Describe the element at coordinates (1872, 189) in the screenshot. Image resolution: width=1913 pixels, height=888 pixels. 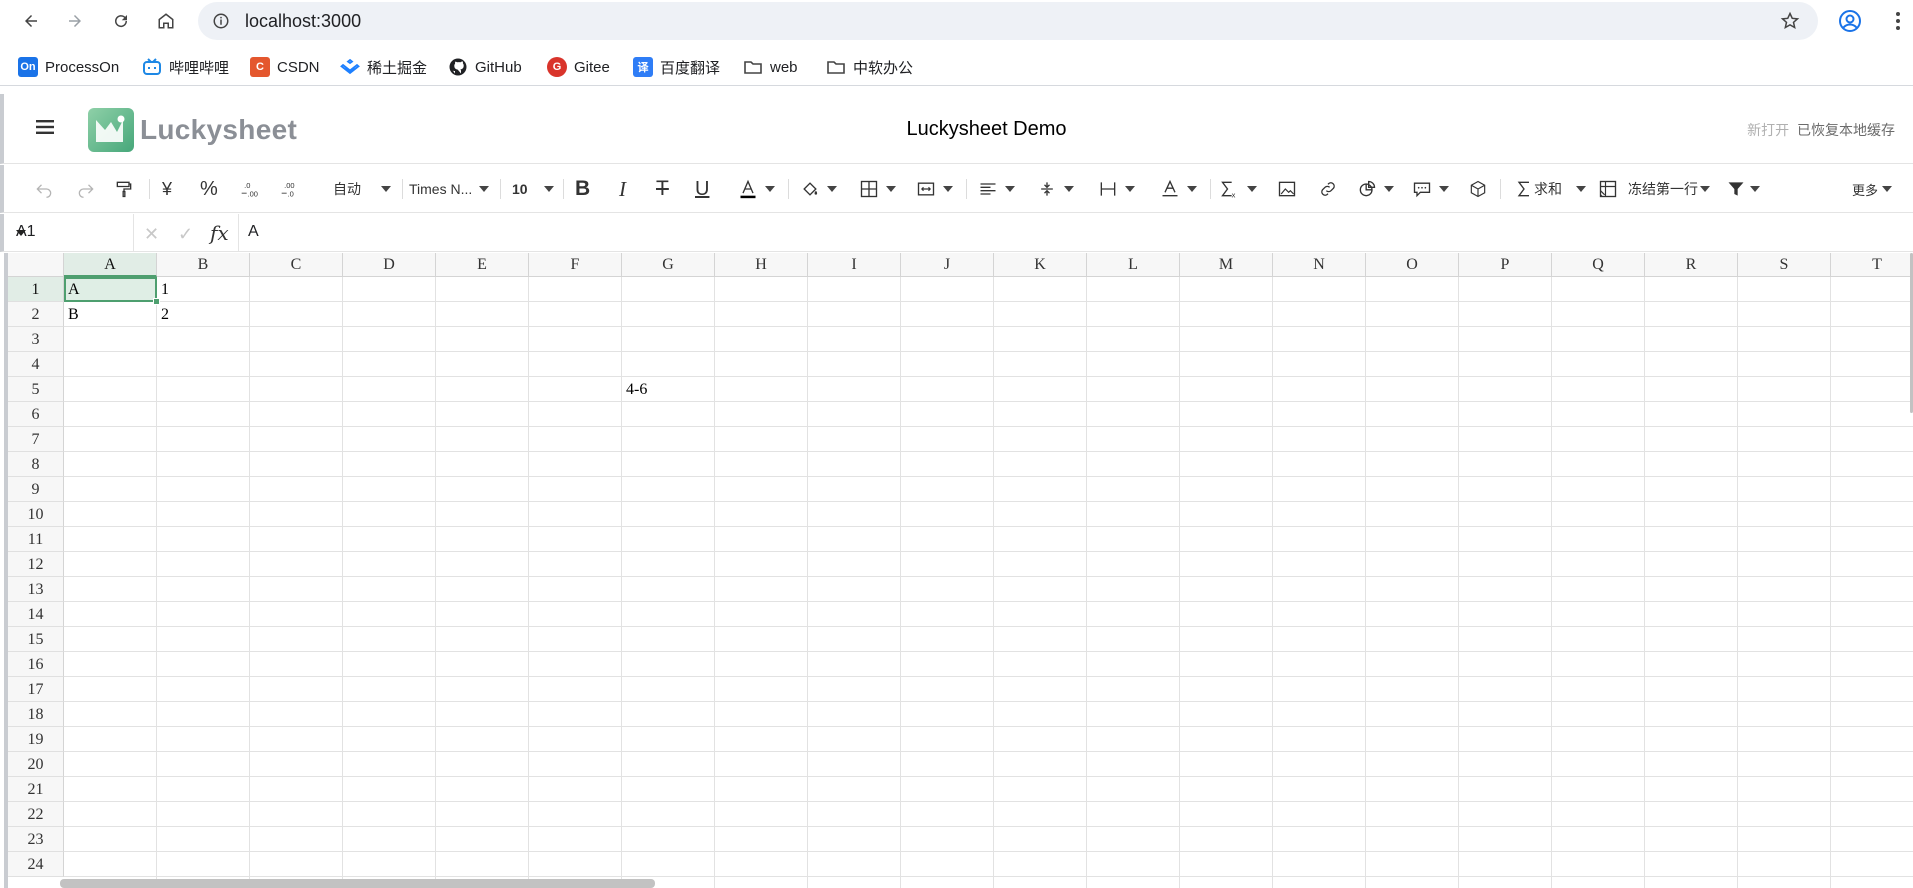
I see `more-button: 更多` at that location.